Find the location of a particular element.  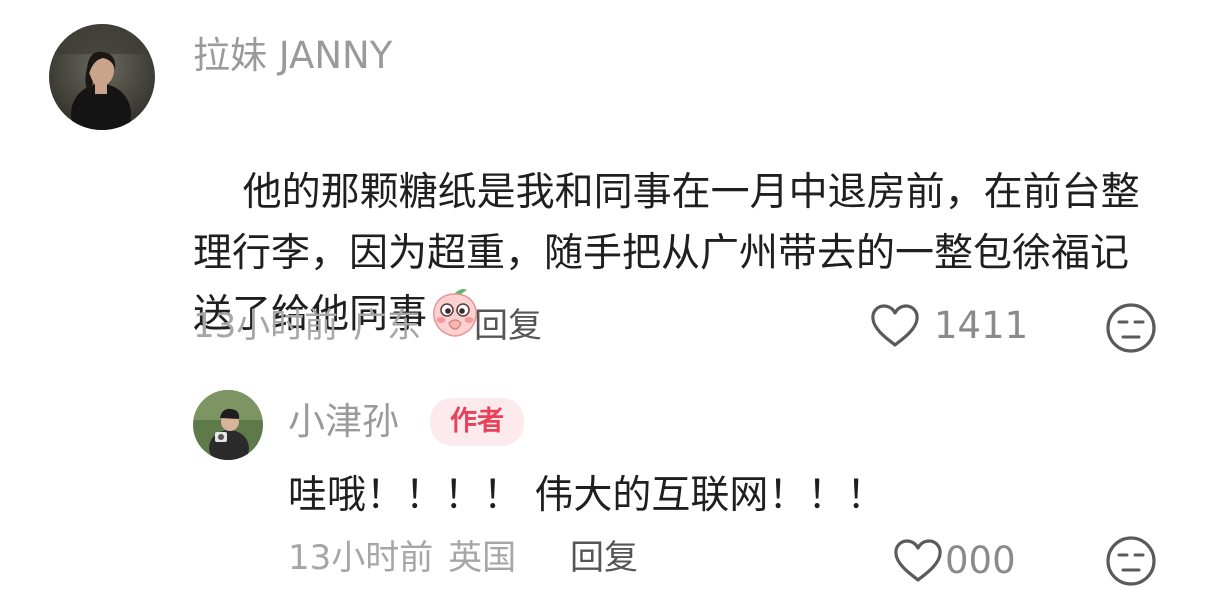

like-button: 000 is located at coordinates (954, 561).